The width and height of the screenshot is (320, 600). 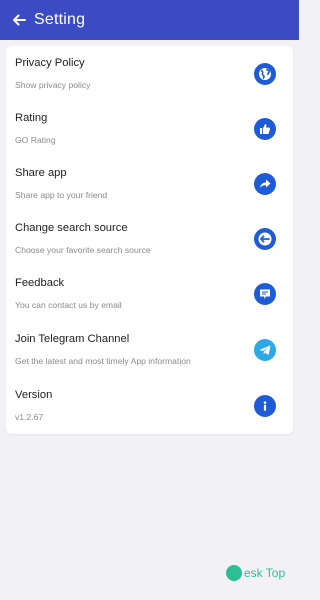 What do you see at coordinates (34, 395) in the screenshot?
I see `setting-title: Version` at bounding box center [34, 395].